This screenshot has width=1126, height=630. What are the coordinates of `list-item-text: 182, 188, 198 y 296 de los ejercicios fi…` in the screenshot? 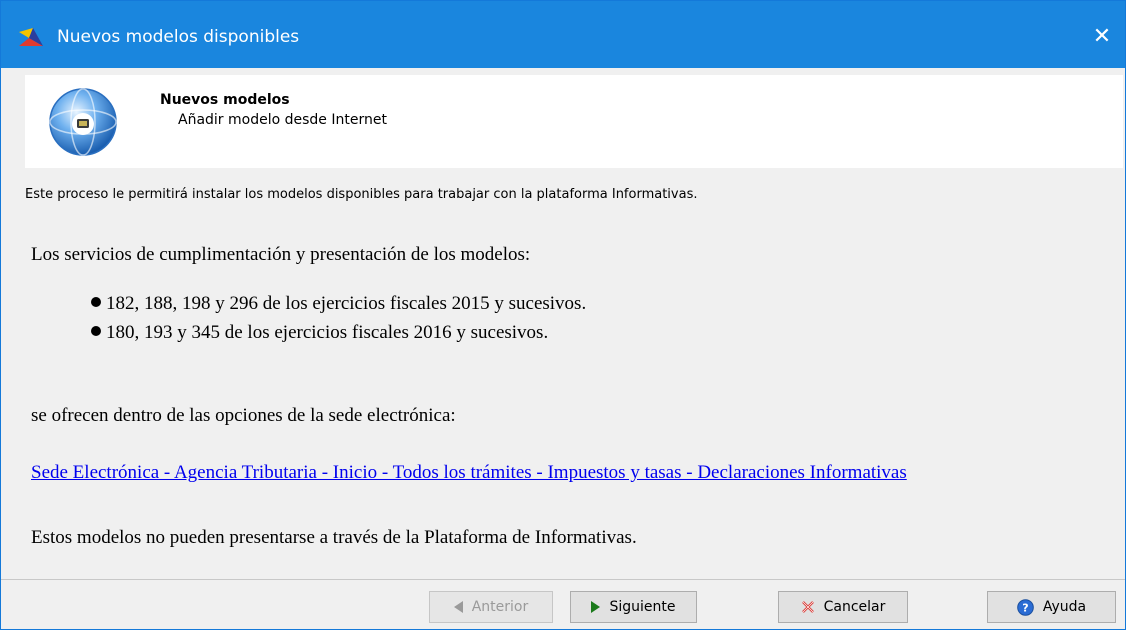 It's located at (346, 303).